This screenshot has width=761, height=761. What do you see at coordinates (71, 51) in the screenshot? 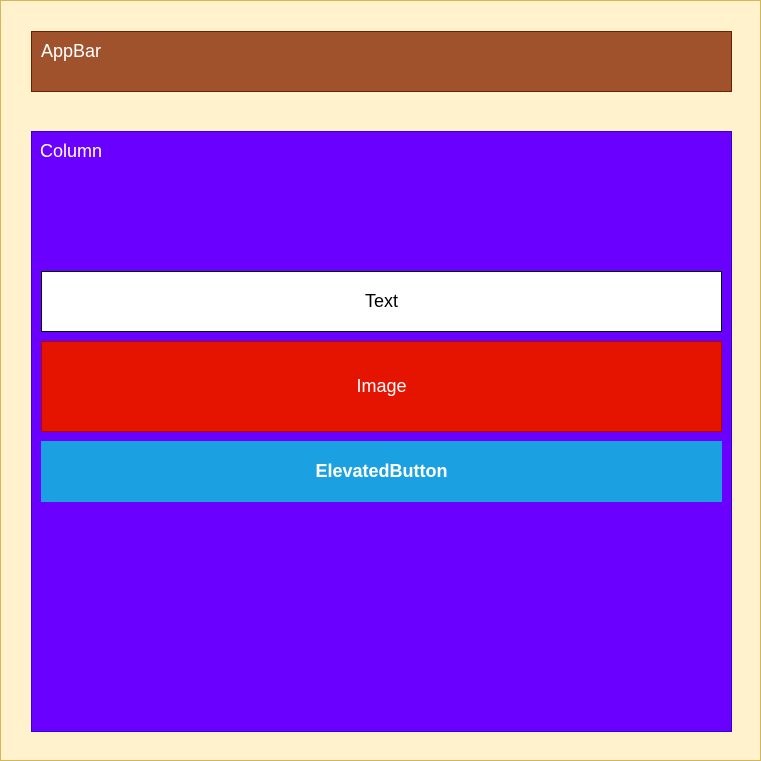
I see `appbar-label: AppBar` at bounding box center [71, 51].